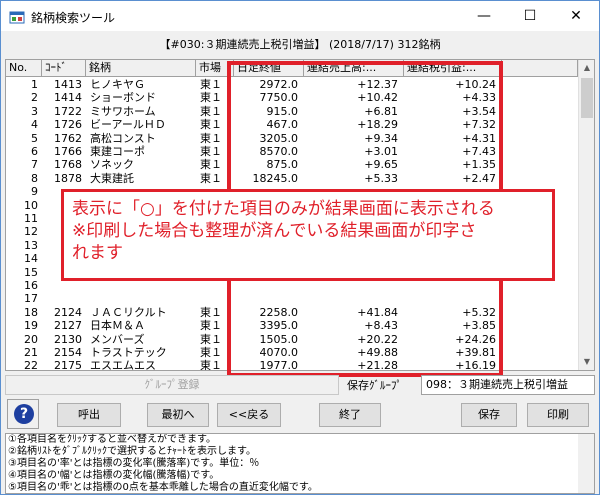  What do you see at coordinates (97, 253) in the screenshot?
I see `callout-line-3: れます` at bounding box center [97, 253].